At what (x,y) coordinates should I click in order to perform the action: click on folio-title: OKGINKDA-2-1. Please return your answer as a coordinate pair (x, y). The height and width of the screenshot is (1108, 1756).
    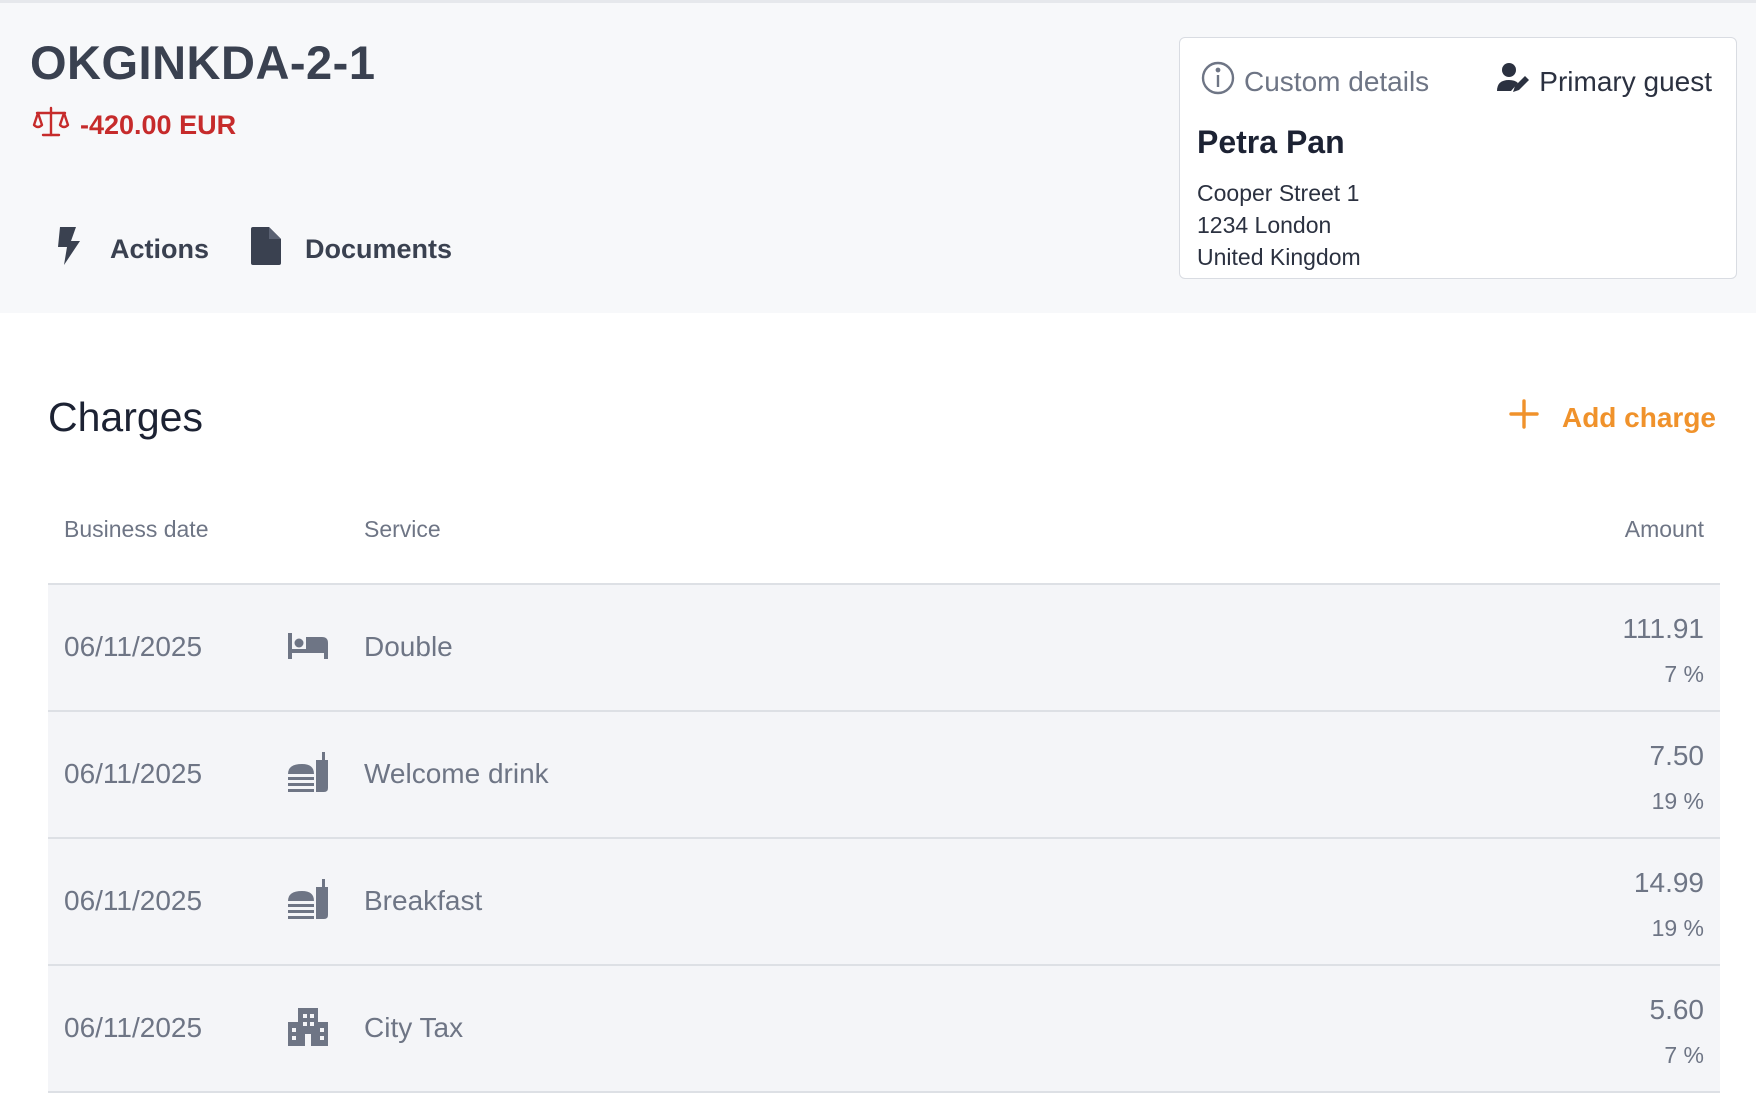
    Looking at the image, I should click on (203, 62).